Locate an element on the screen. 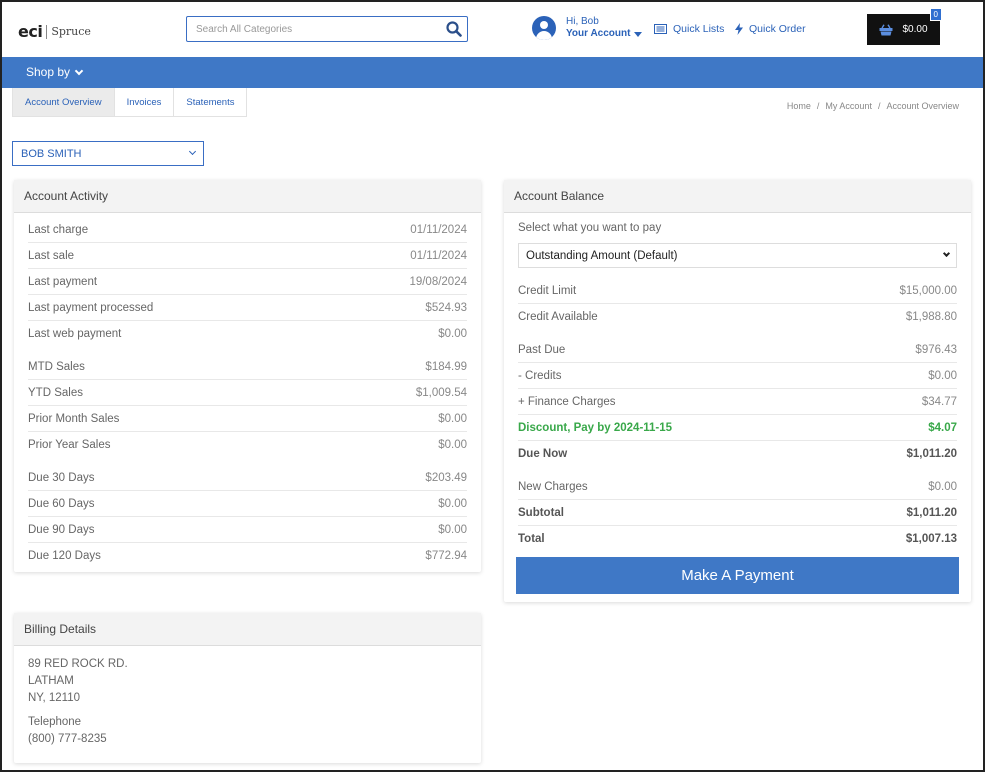  activity-row-label: Due 90 Days is located at coordinates (61, 529).